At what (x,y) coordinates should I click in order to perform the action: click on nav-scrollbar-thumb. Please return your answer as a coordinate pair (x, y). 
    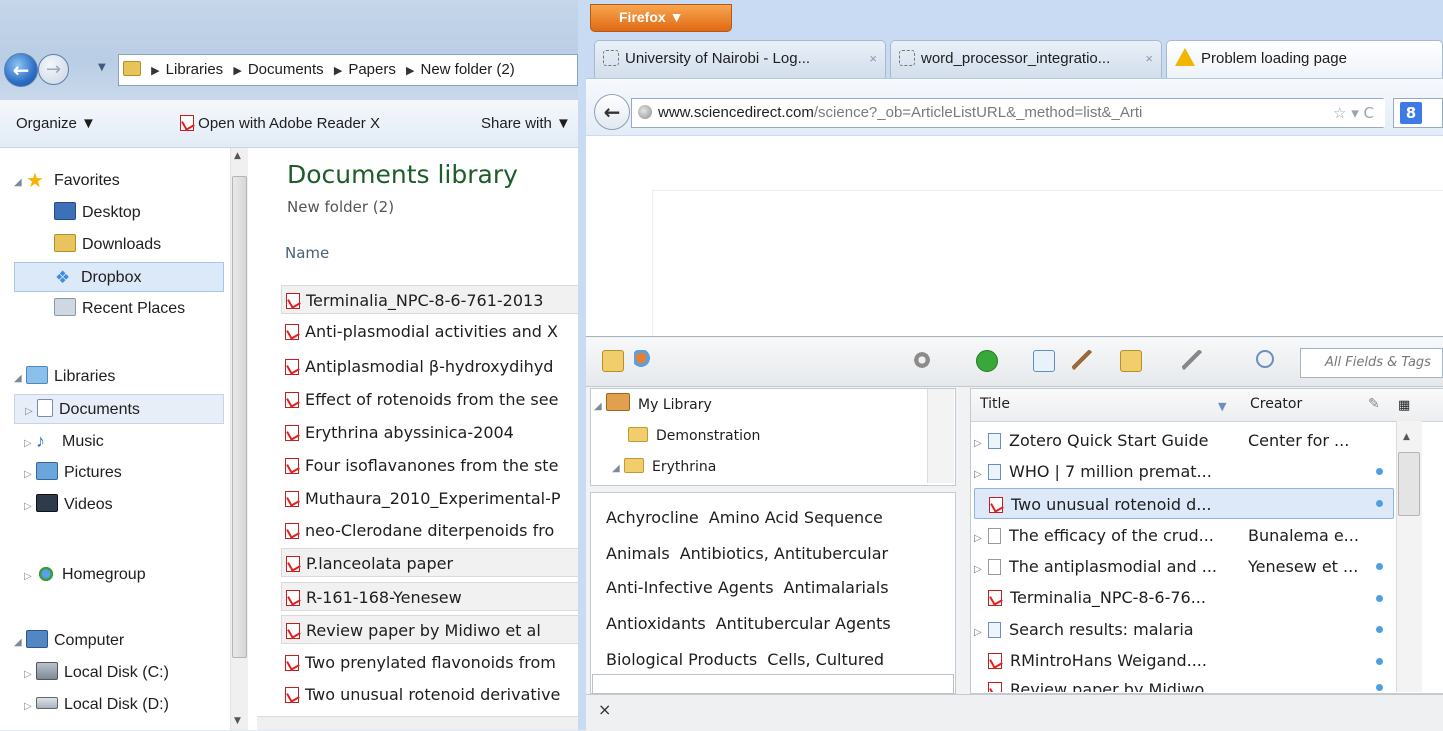
    Looking at the image, I should click on (239, 417).